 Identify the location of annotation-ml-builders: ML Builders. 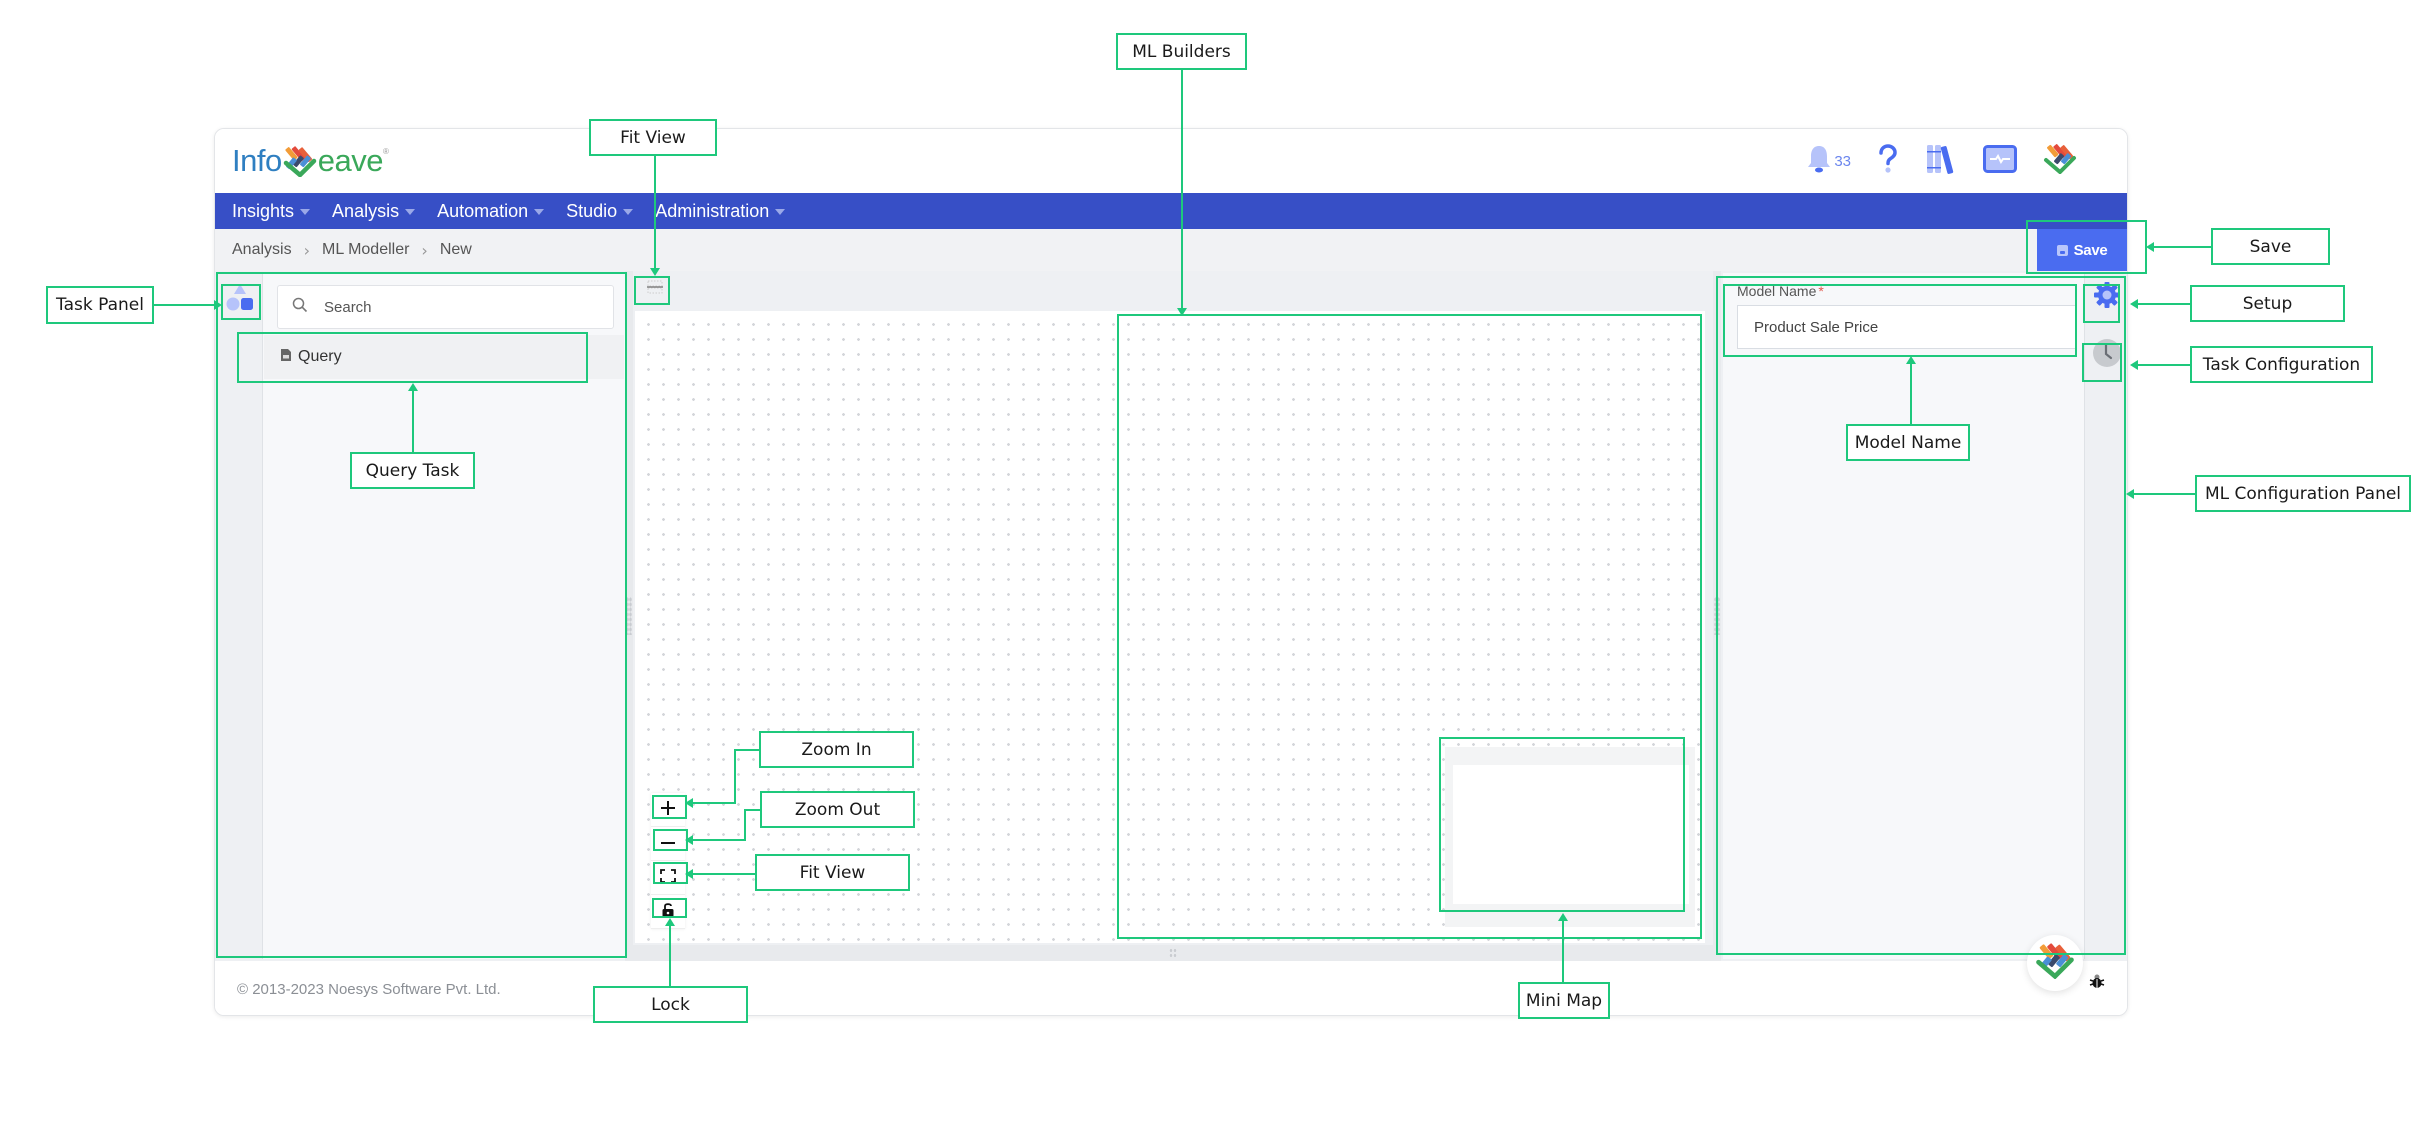
(1181, 51).